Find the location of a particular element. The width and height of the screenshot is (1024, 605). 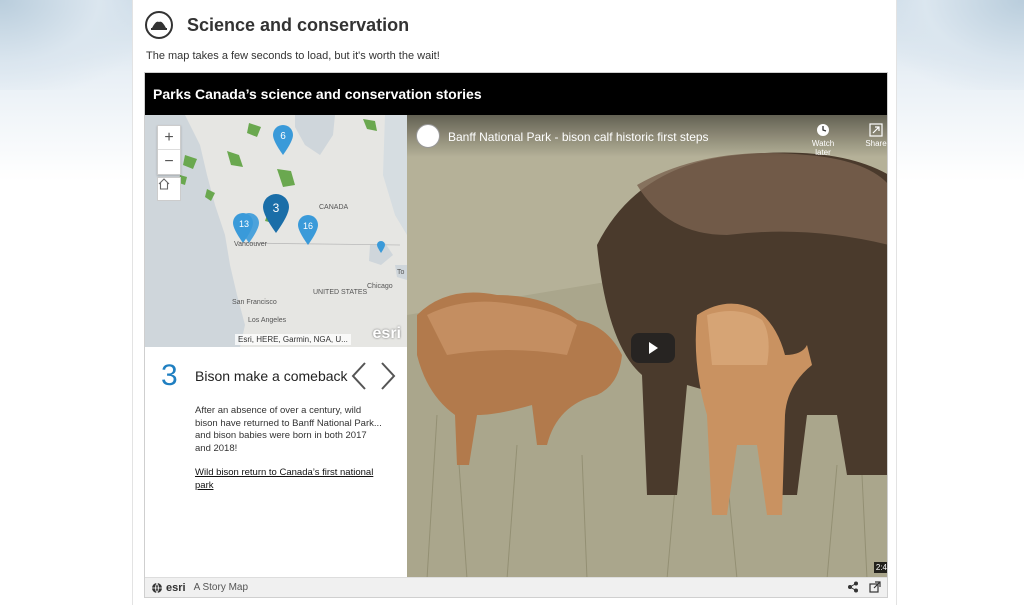

map-label-toronto: To is located at coordinates (401, 272).